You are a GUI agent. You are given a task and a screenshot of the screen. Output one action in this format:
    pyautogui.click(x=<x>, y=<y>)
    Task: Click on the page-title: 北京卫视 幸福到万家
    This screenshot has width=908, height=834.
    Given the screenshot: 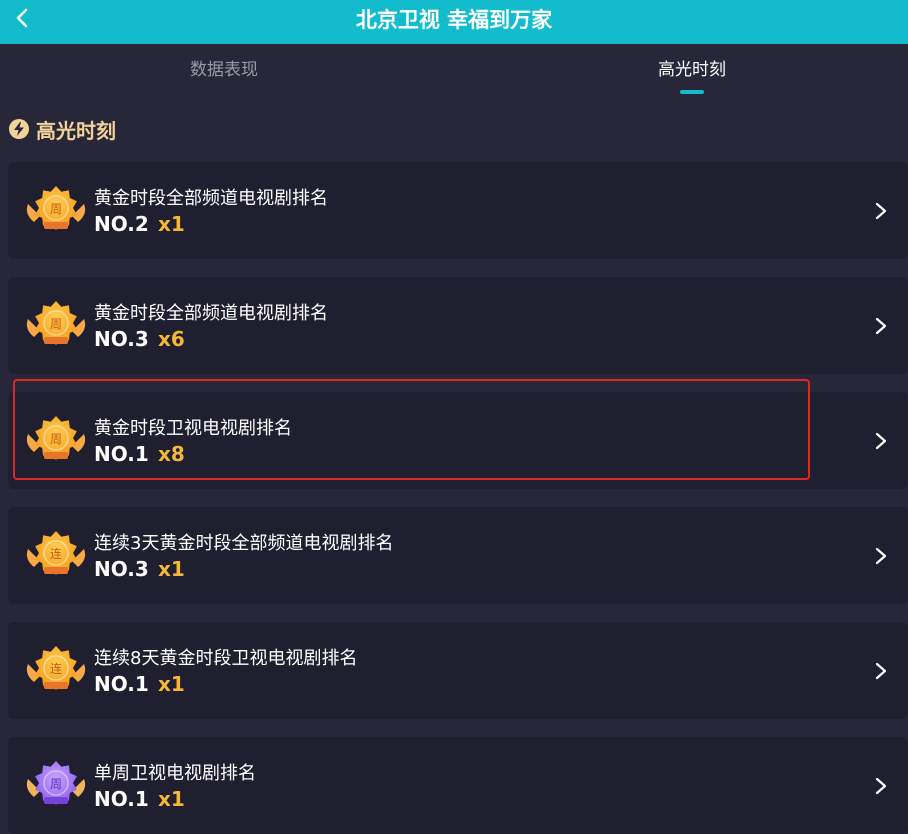 What is the action you would take?
    pyautogui.click(x=454, y=20)
    